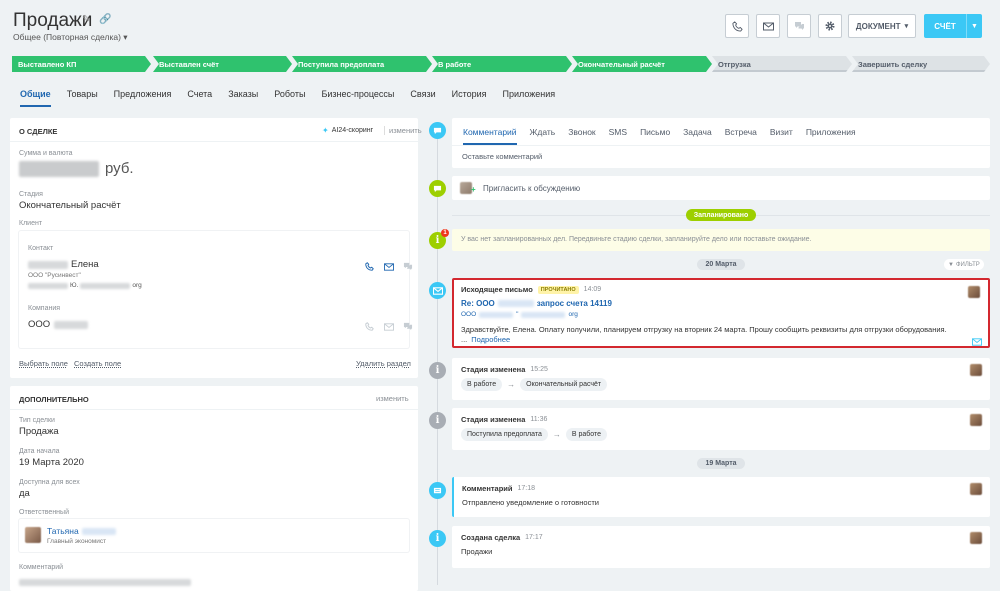  What do you see at coordinates (383, 363) in the screenshot?
I see `delete-section-link: Удалить раздел` at bounding box center [383, 363].